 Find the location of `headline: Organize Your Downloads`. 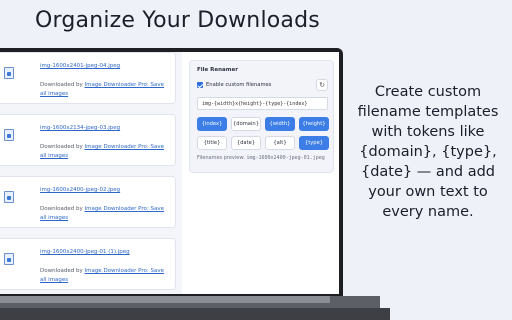

headline: Organize Your Downloads is located at coordinates (177, 20).